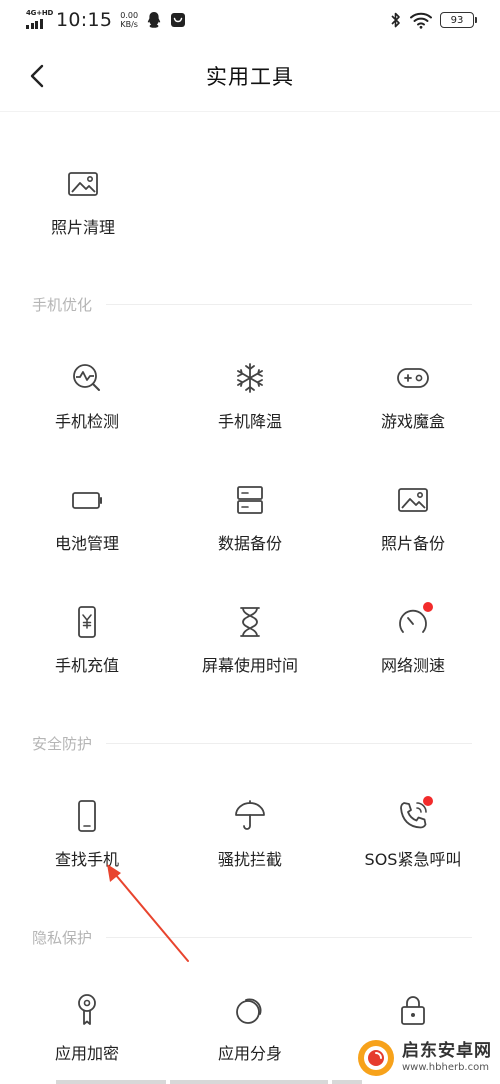 The image size is (500, 1084). What do you see at coordinates (87, 378) in the screenshot?
I see `phone-check-icon` at bounding box center [87, 378].